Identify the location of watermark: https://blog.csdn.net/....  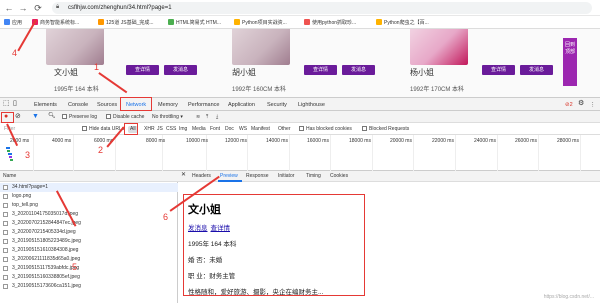
(568, 297).